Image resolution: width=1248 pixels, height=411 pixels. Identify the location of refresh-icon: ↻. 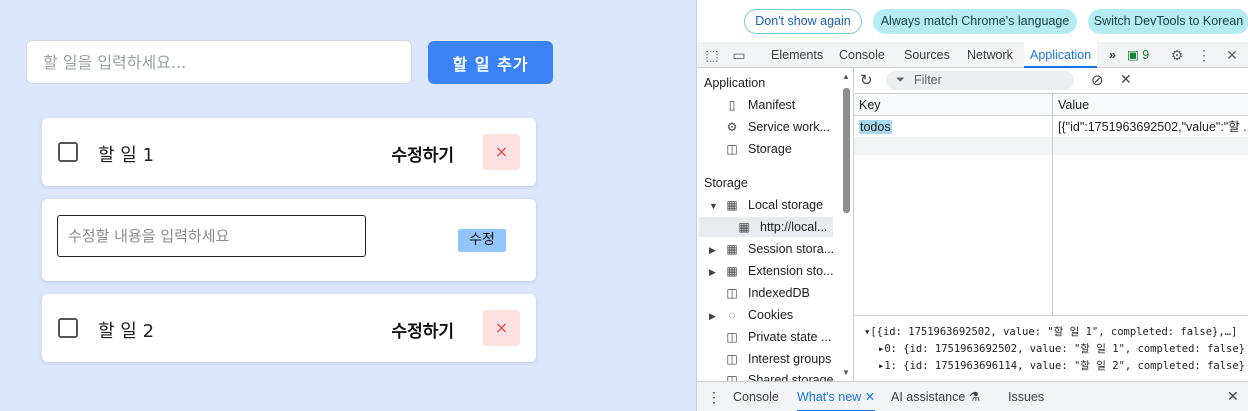
(866, 80).